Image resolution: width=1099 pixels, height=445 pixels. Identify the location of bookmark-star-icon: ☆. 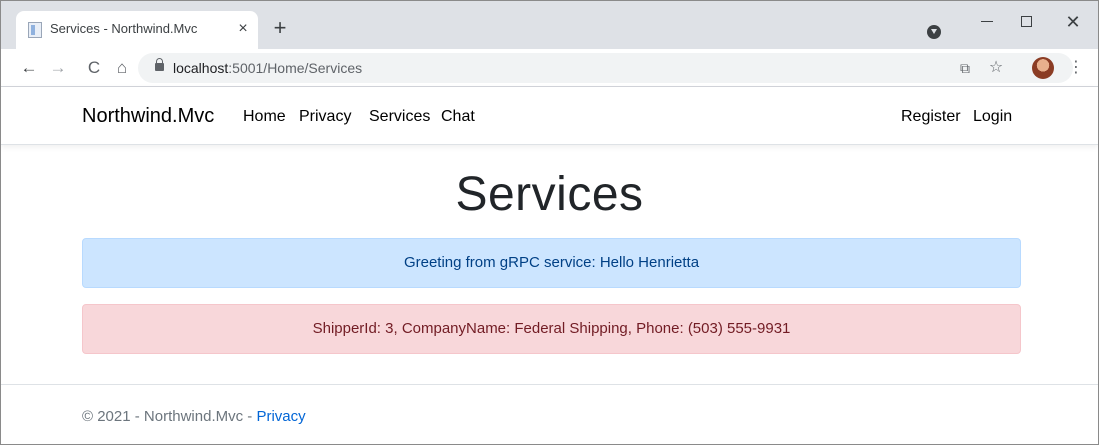
(996, 68).